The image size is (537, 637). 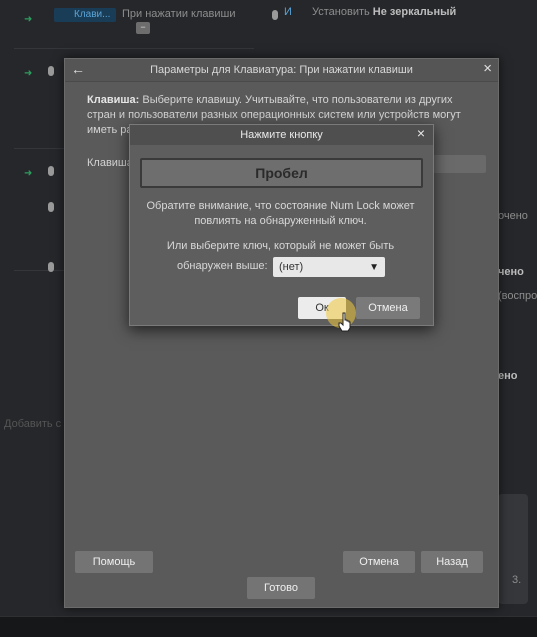 What do you see at coordinates (452, 562) in the screenshot?
I see `back-button: Назад` at bounding box center [452, 562].